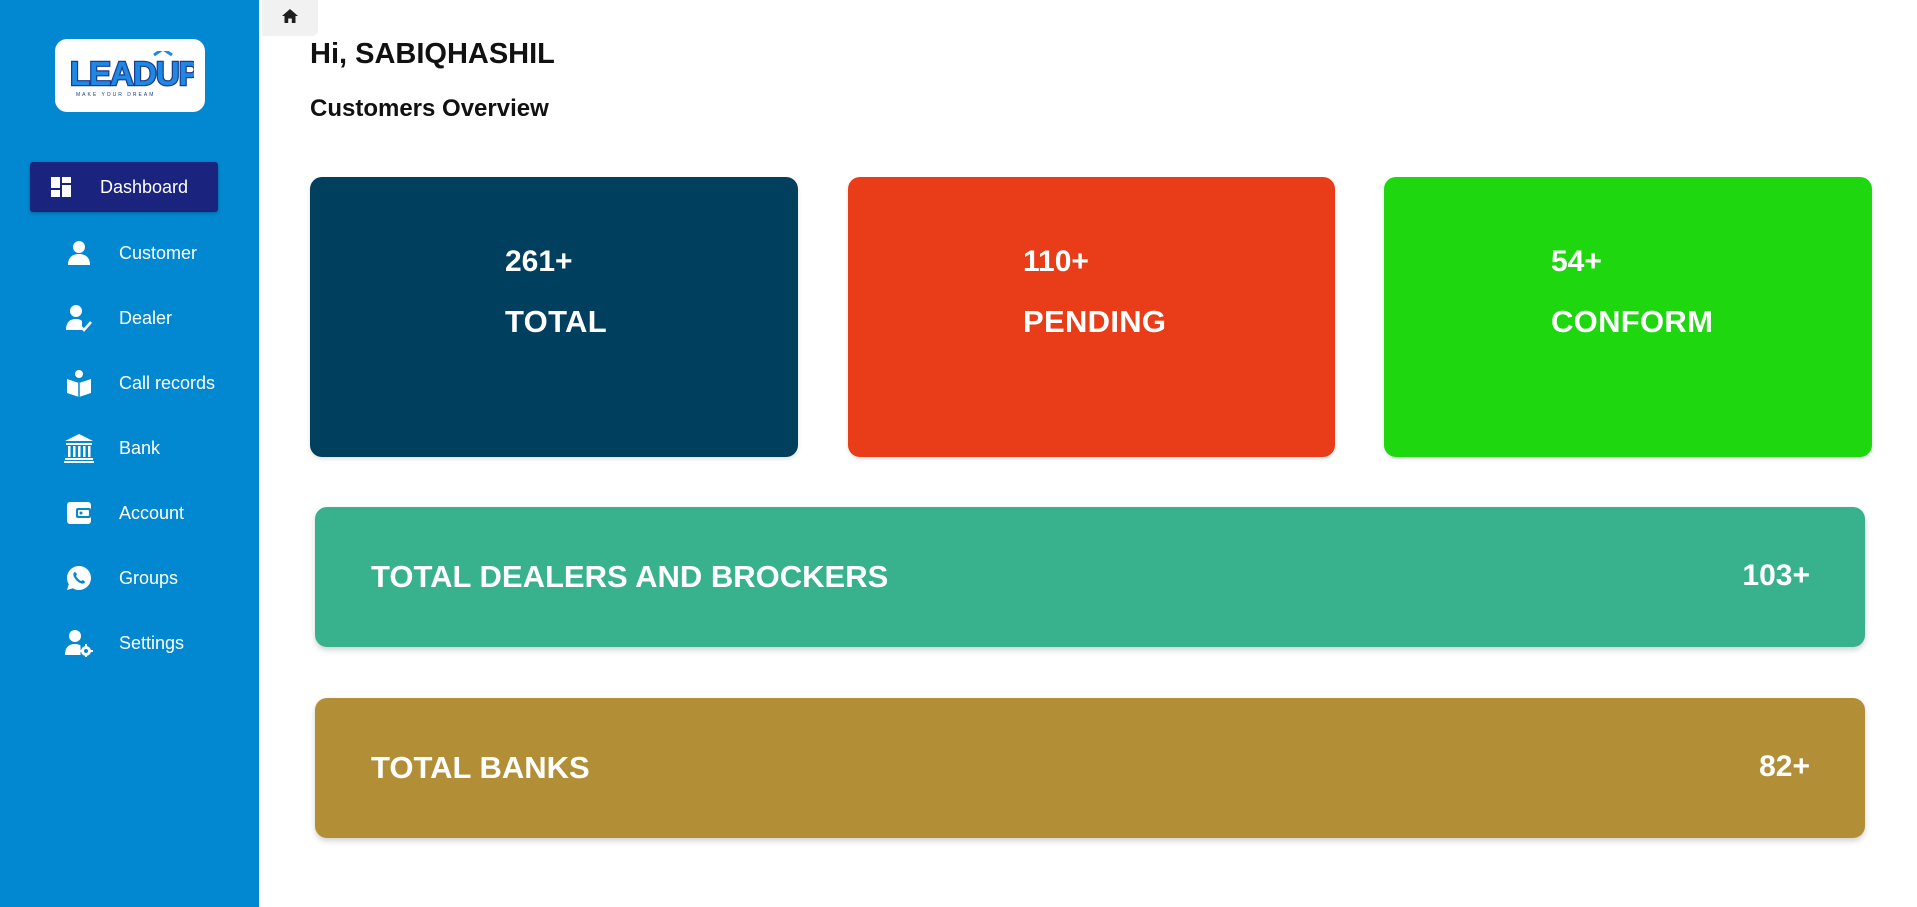 This screenshot has width=1917, height=907. Describe the element at coordinates (167, 382) in the screenshot. I see `sidebar-item-label: Call records` at that location.